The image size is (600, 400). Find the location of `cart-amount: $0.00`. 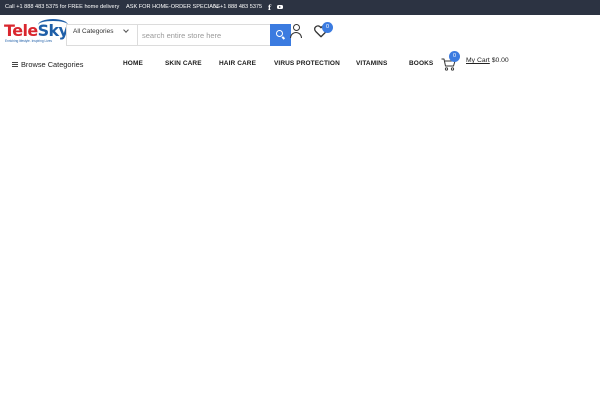

cart-amount: $0.00 is located at coordinates (500, 60).